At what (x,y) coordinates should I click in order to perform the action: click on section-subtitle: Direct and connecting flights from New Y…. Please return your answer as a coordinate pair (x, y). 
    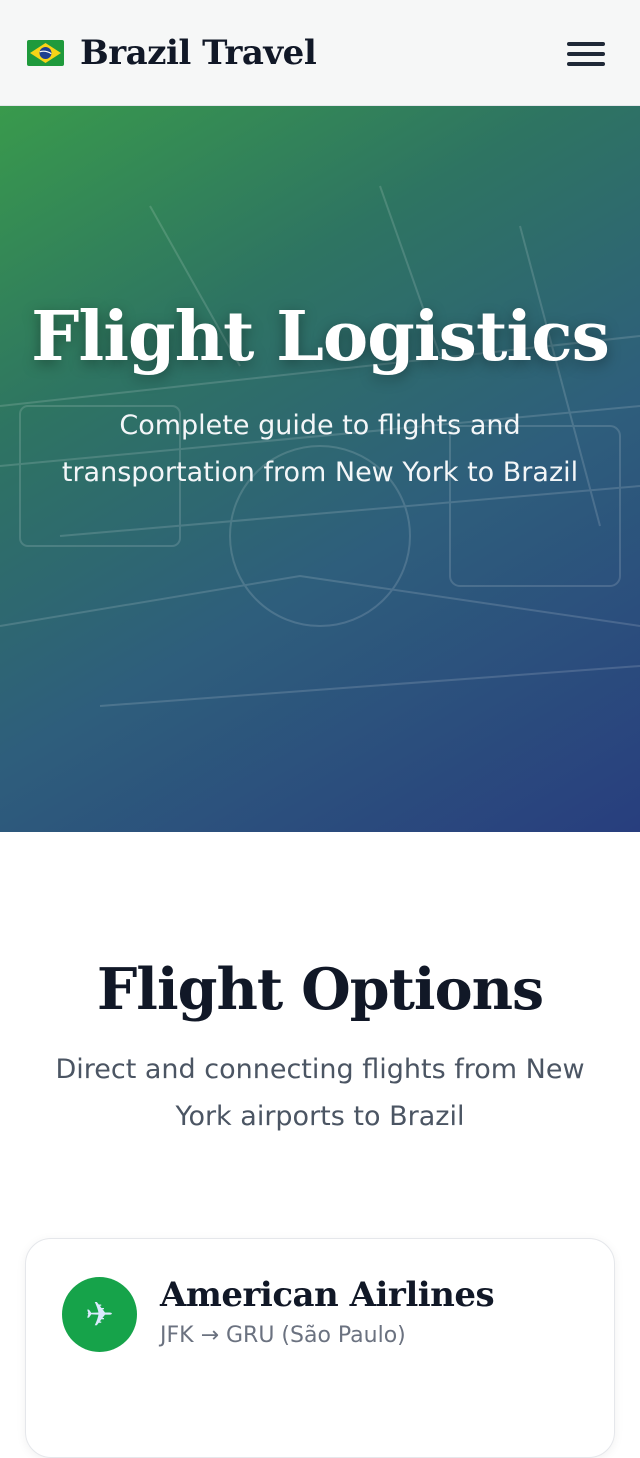
    Looking at the image, I should click on (320, 1093).